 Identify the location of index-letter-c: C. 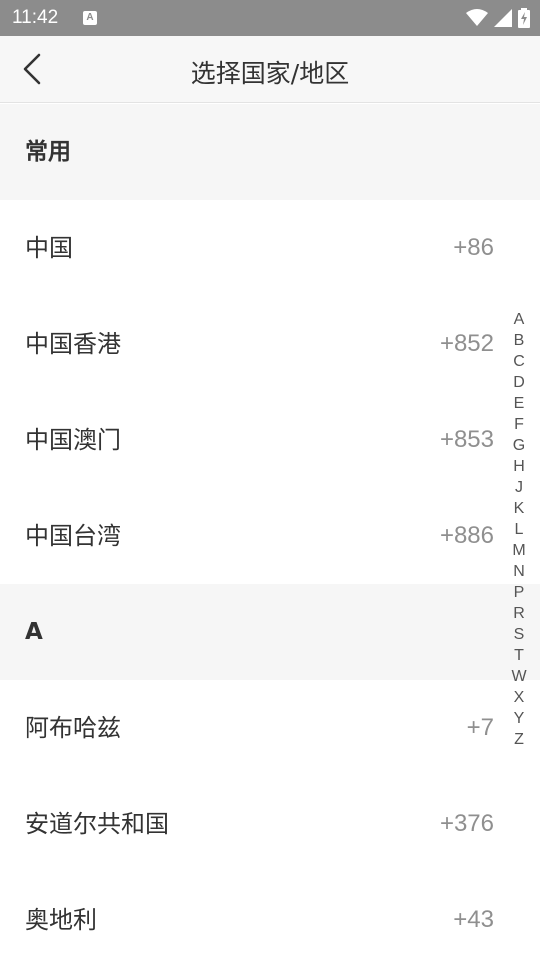
(519, 361).